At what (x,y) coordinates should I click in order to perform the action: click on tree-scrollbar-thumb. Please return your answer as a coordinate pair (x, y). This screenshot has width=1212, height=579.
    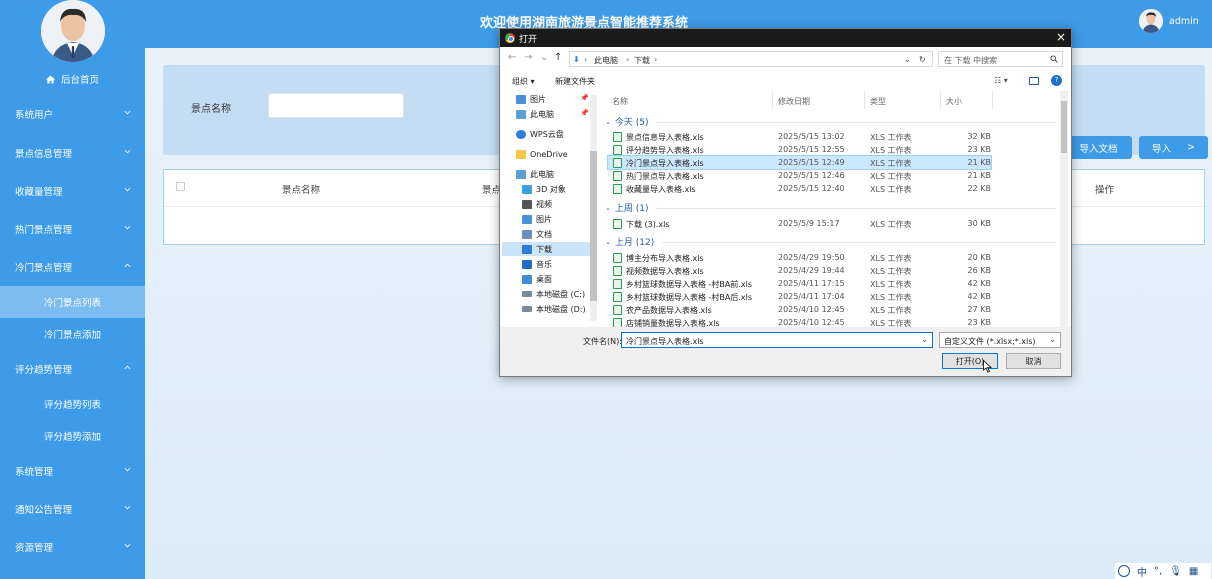
    Looking at the image, I should click on (593, 226).